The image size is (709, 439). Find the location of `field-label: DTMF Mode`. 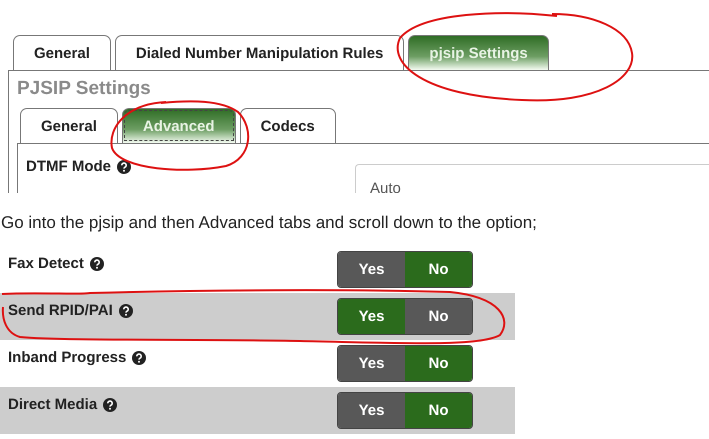

field-label: DTMF Mode is located at coordinates (68, 166).